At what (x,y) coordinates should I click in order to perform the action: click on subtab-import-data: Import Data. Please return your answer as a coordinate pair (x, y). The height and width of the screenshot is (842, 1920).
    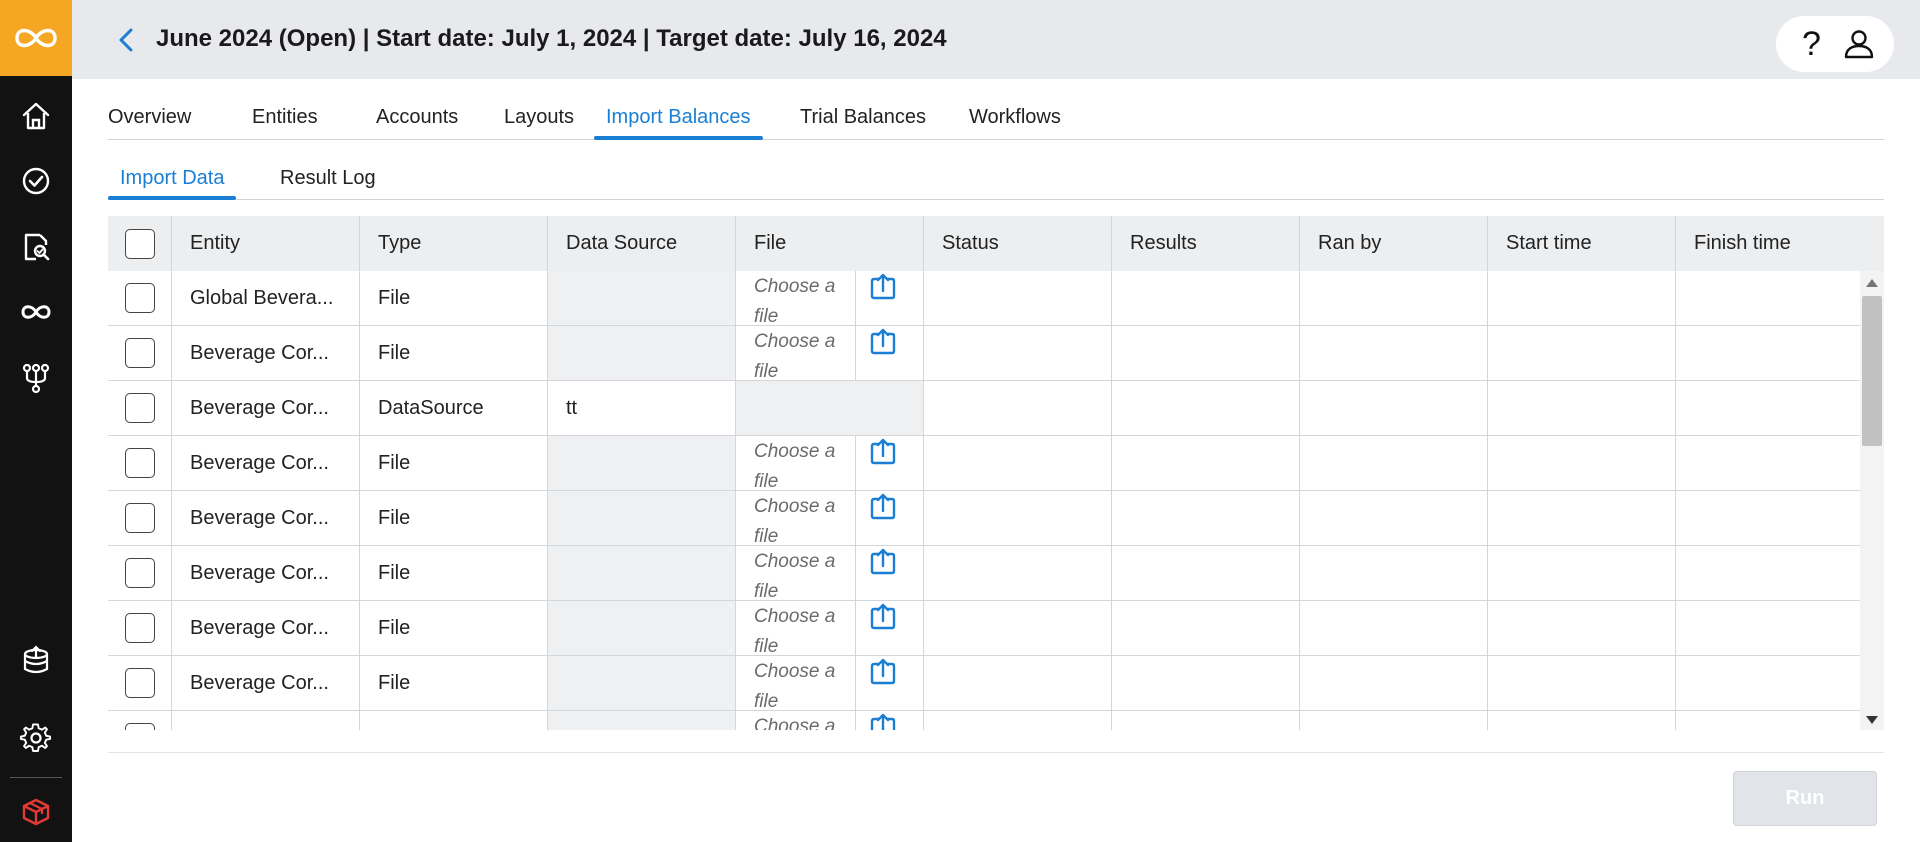
    Looking at the image, I should click on (172, 183).